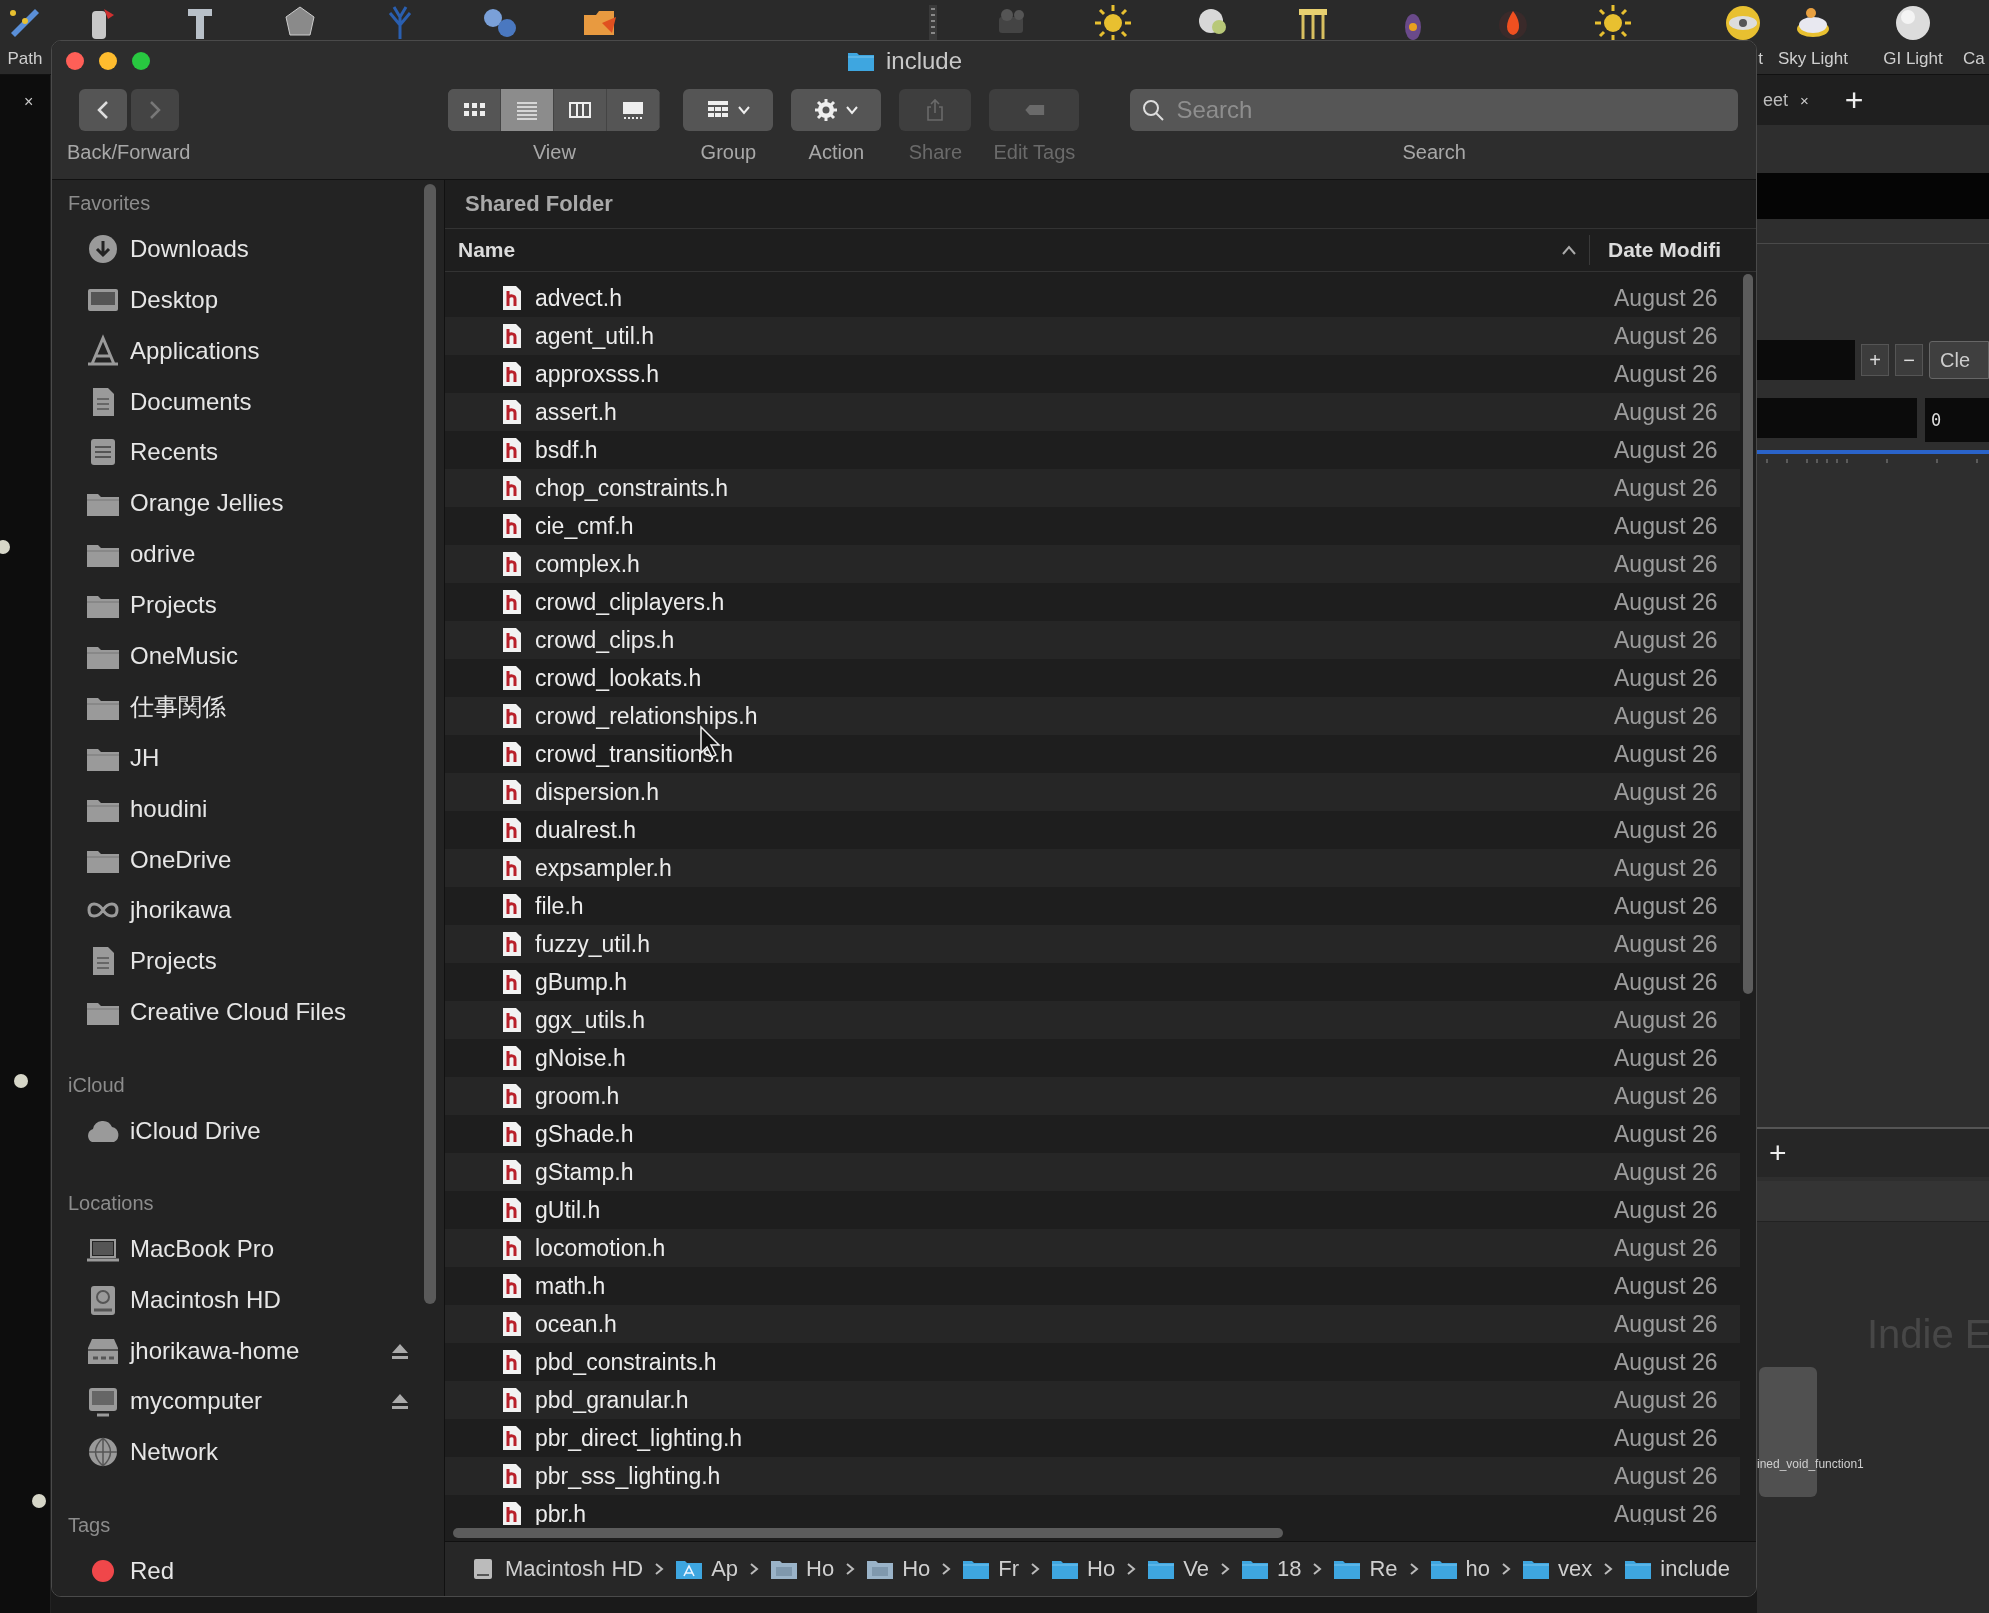 The image size is (1989, 1613). What do you see at coordinates (246, 656) in the screenshot?
I see `sidebar-item: OneMusic` at bounding box center [246, 656].